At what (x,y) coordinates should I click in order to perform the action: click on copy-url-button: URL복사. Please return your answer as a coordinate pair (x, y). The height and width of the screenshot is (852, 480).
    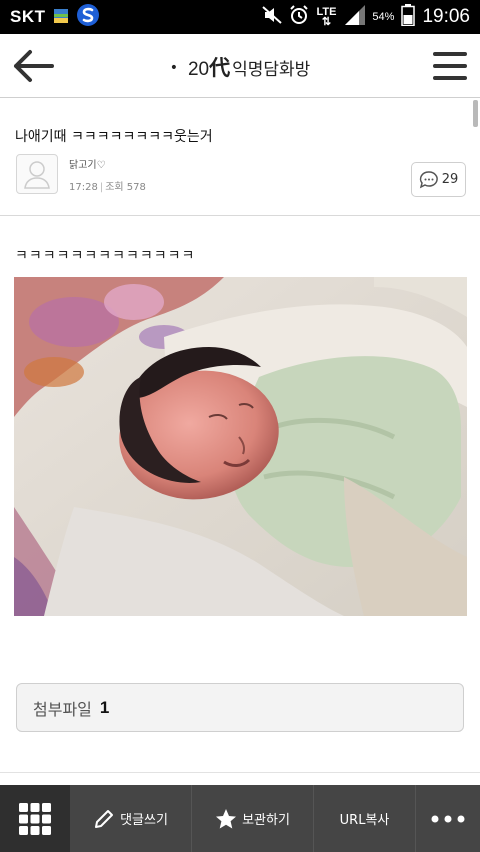
    Looking at the image, I should click on (365, 818).